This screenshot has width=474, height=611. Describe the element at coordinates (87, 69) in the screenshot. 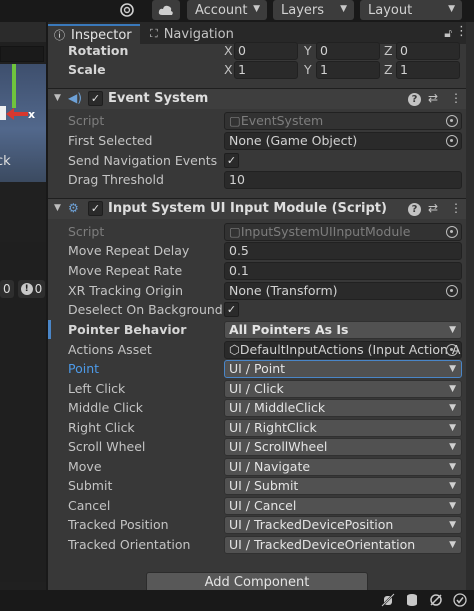

I see `scale-label: Scale` at that location.